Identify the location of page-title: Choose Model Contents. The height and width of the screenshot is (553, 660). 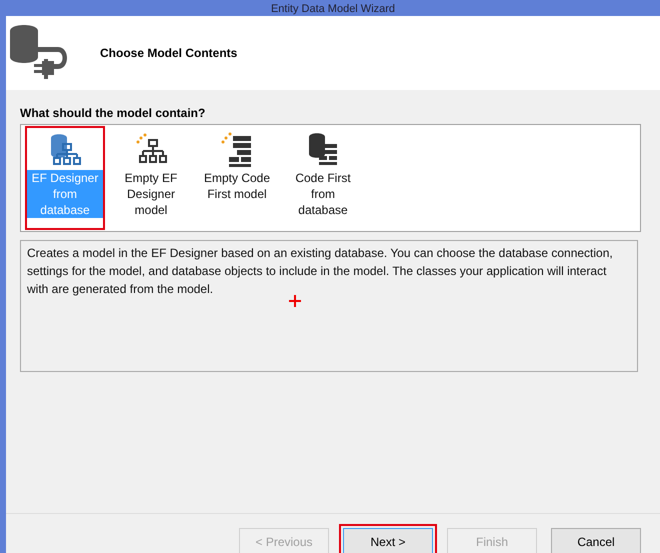
(169, 53).